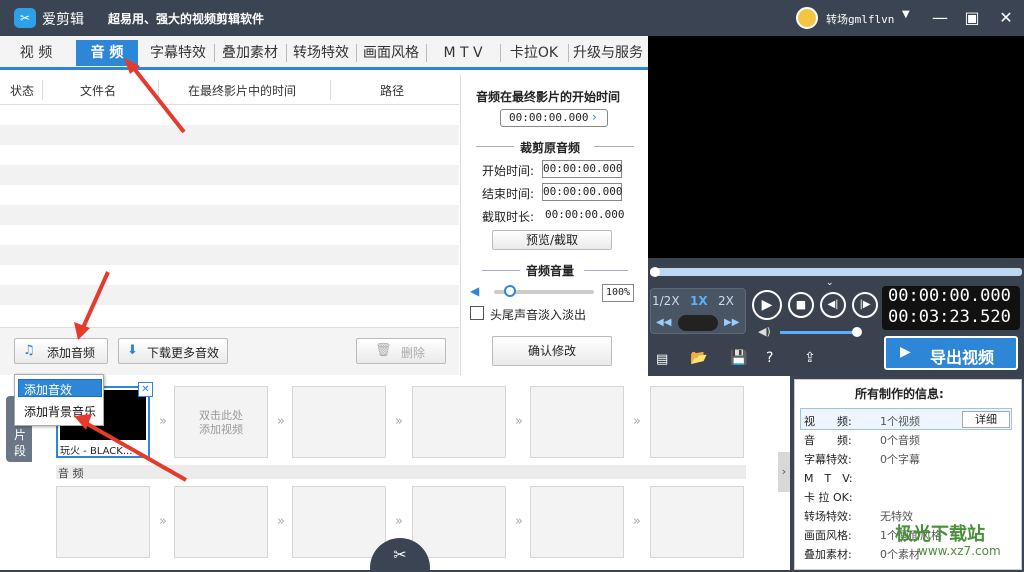  What do you see at coordinates (833, 305) in the screenshot?
I see `prev-frame-icon: ◀|` at bounding box center [833, 305].